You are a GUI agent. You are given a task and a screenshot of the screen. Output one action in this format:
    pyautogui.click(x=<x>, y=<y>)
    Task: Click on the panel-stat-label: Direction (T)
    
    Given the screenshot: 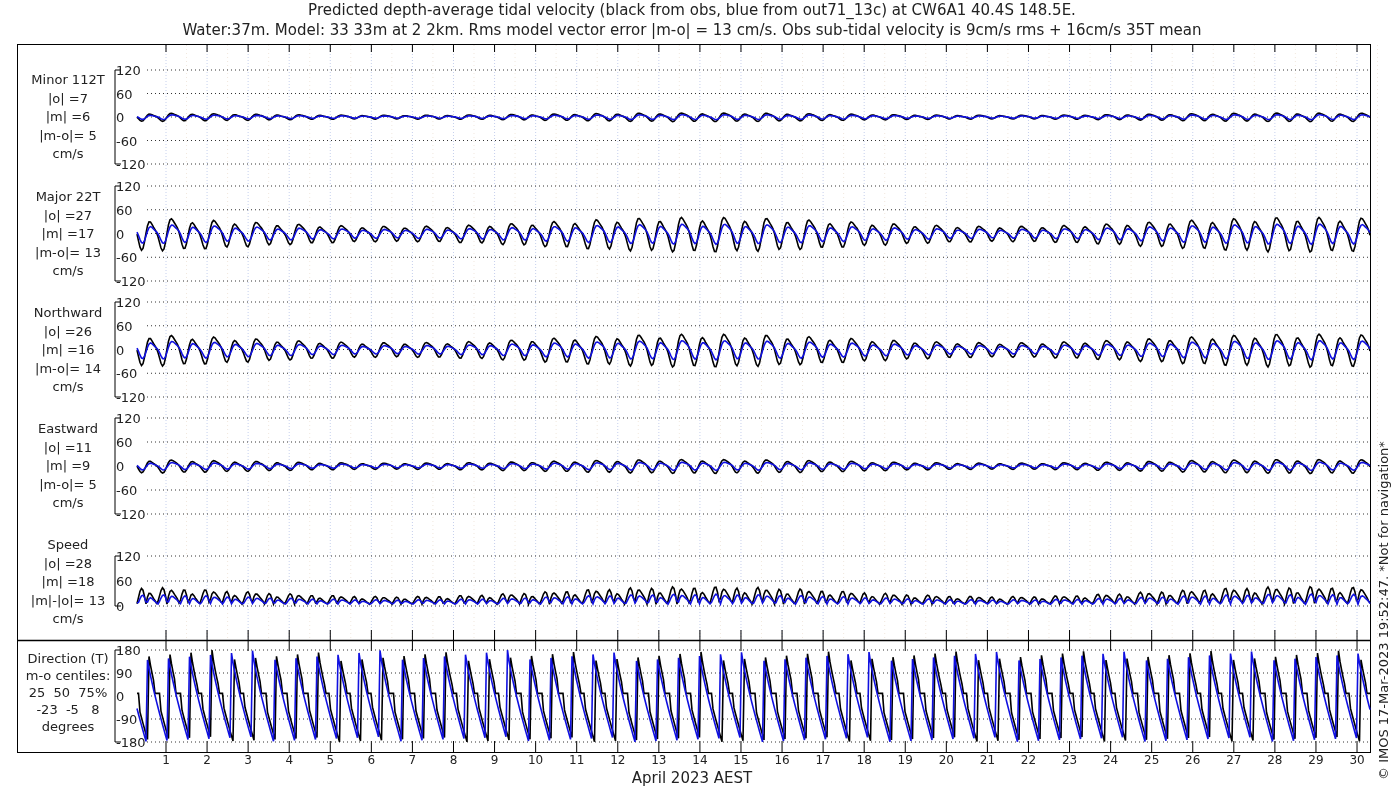 What is the action you would take?
    pyautogui.click(x=68, y=658)
    